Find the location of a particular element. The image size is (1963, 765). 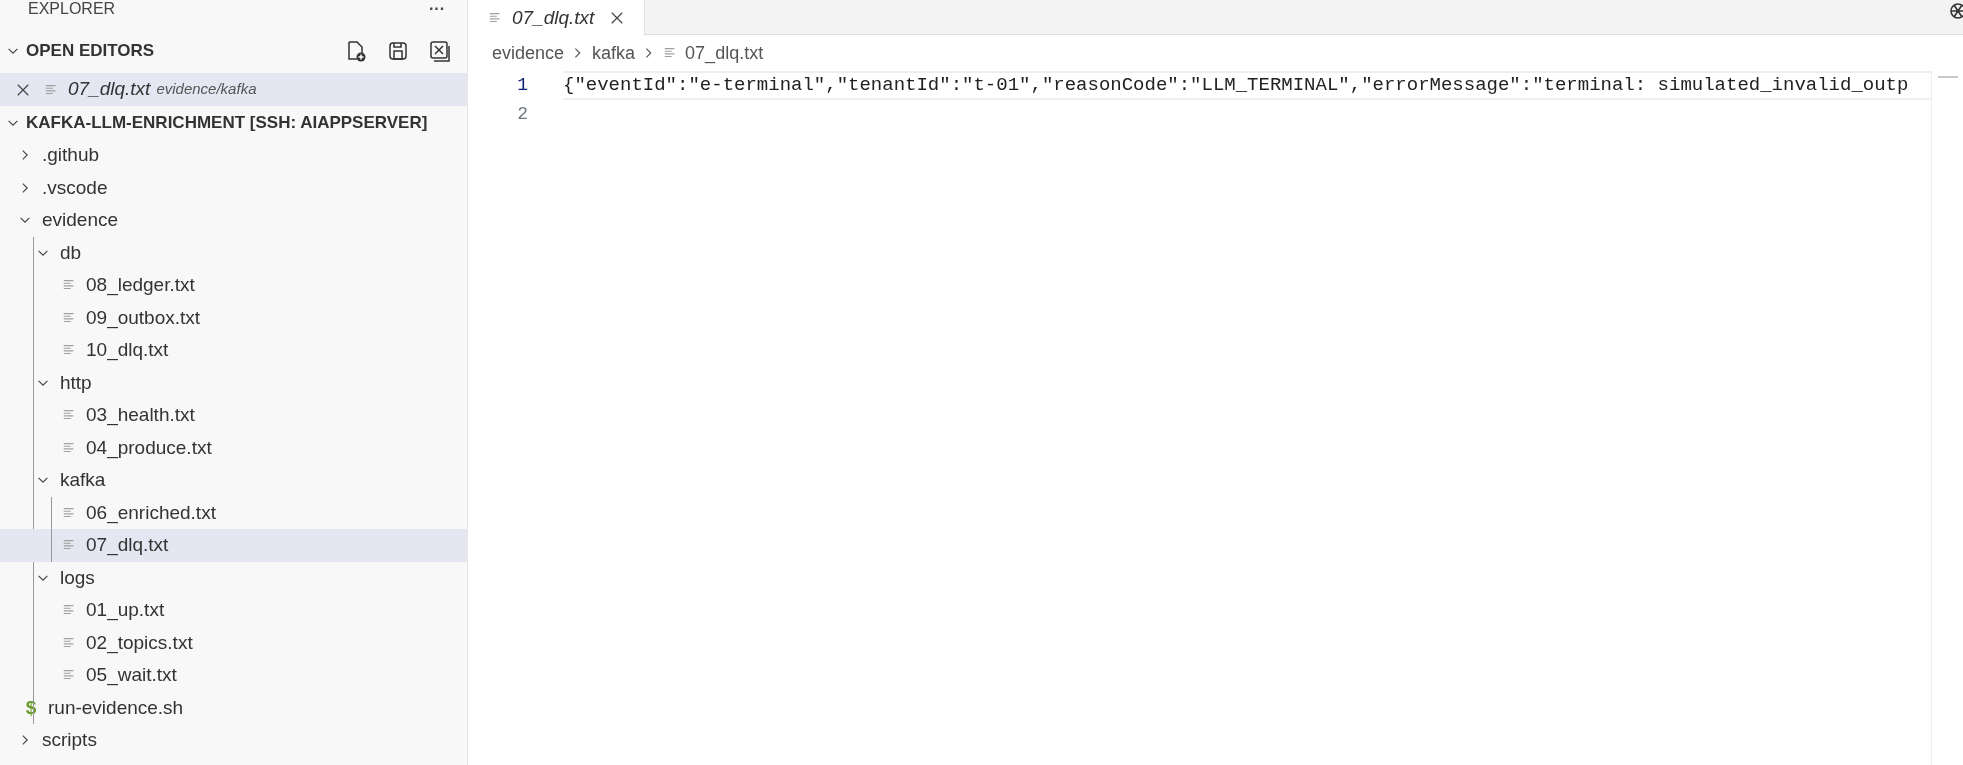

line-number: 2 is located at coordinates (522, 114).